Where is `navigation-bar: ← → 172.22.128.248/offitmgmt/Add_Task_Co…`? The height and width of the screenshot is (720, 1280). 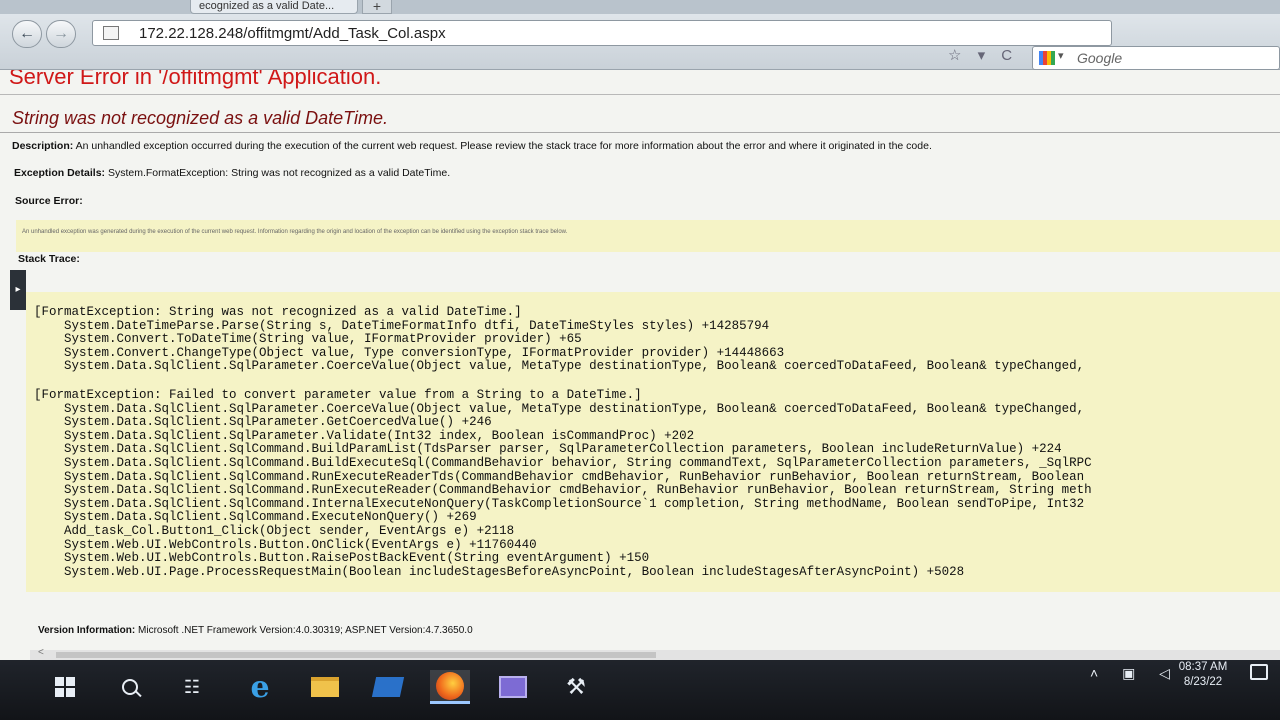 navigation-bar: ← → 172.22.128.248/offitmgmt/Add_Task_Co… is located at coordinates (640, 42).